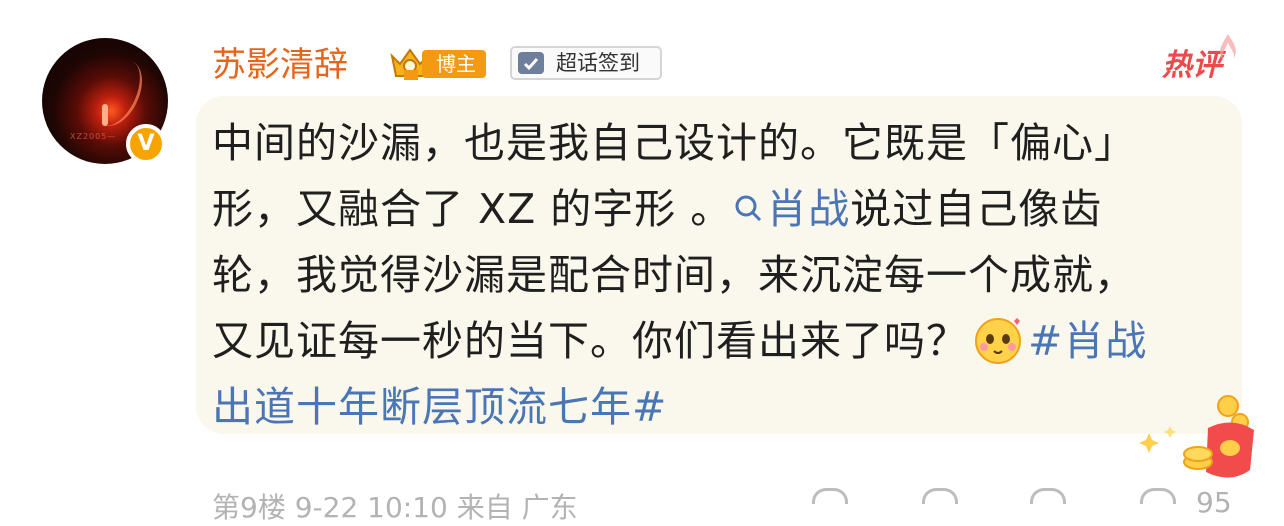  Describe the element at coordinates (1087, 341) in the screenshot. I see `topic-hashtag-start: #肖战` at that location.